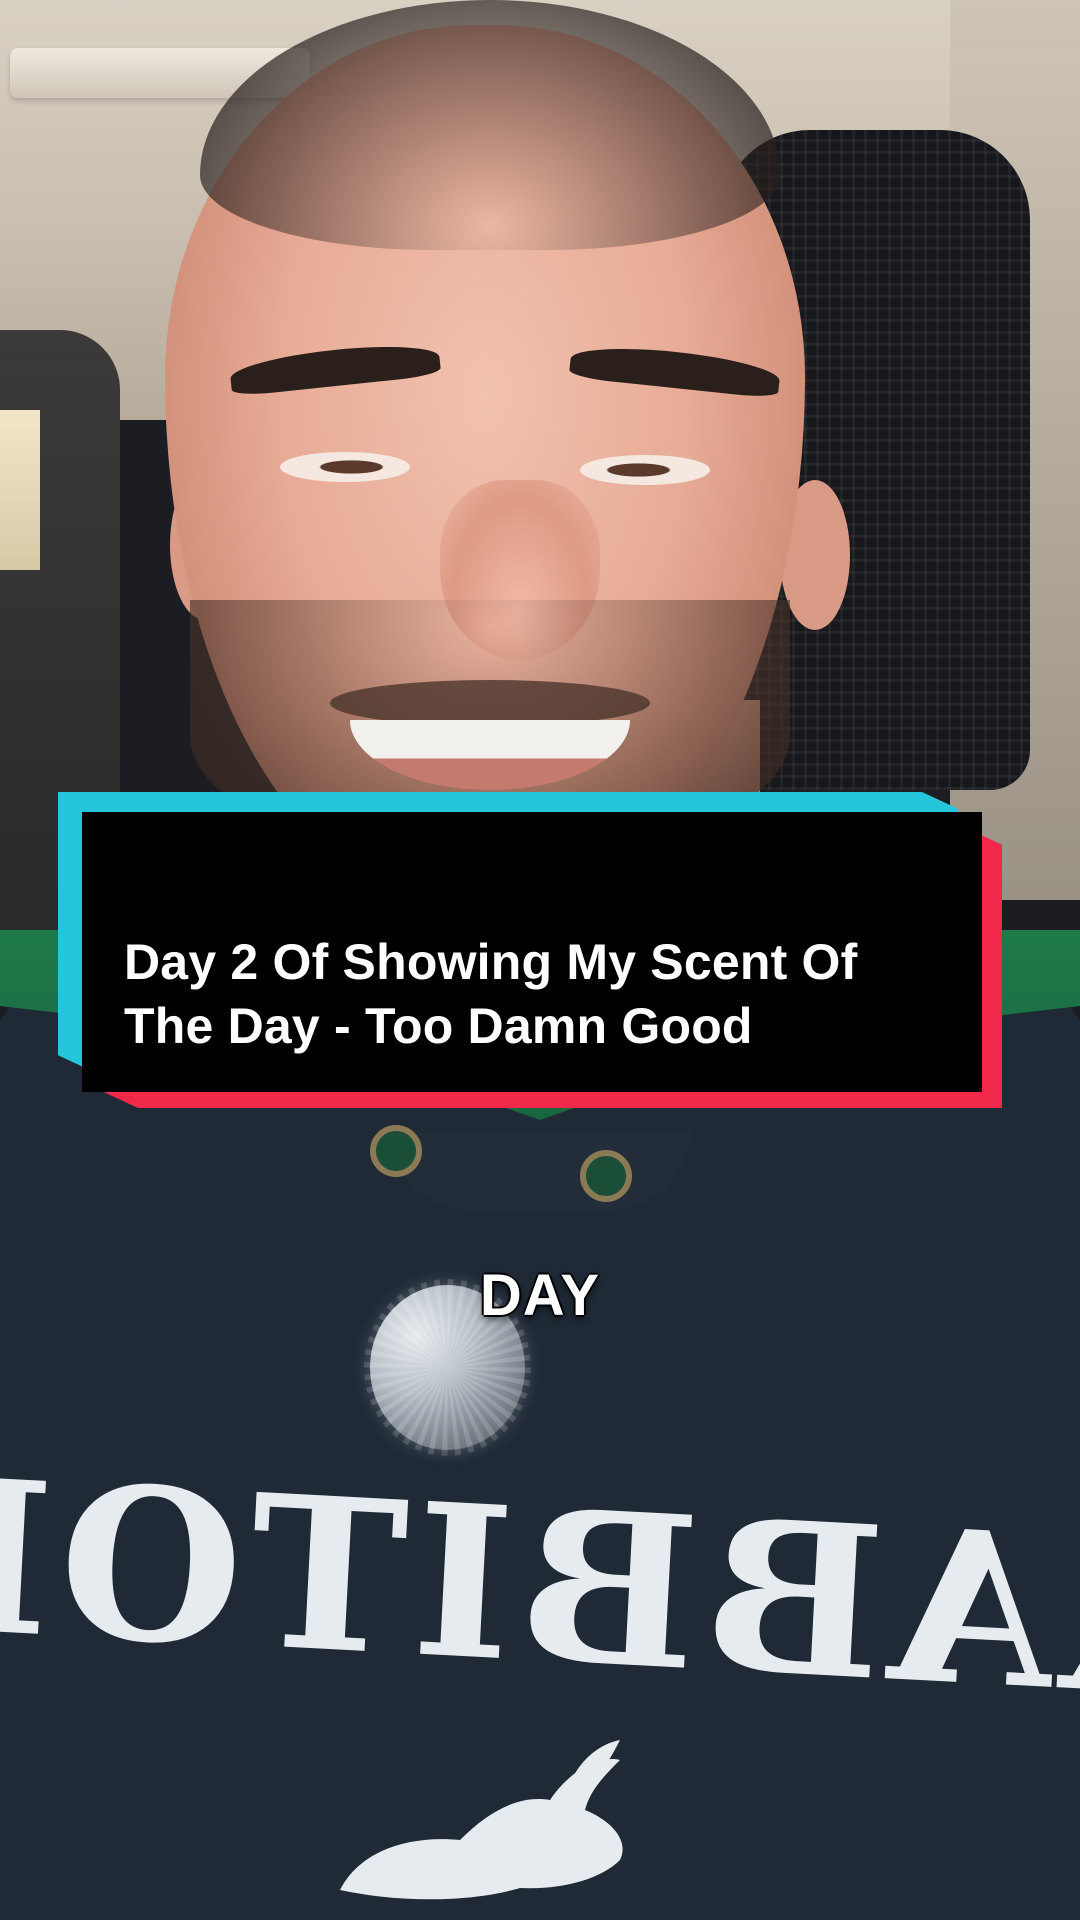 Image resolution: width=1080 pixels, height=1920 pixels. I want to click on subtitle-caption: DAY, so click(540, 1295).